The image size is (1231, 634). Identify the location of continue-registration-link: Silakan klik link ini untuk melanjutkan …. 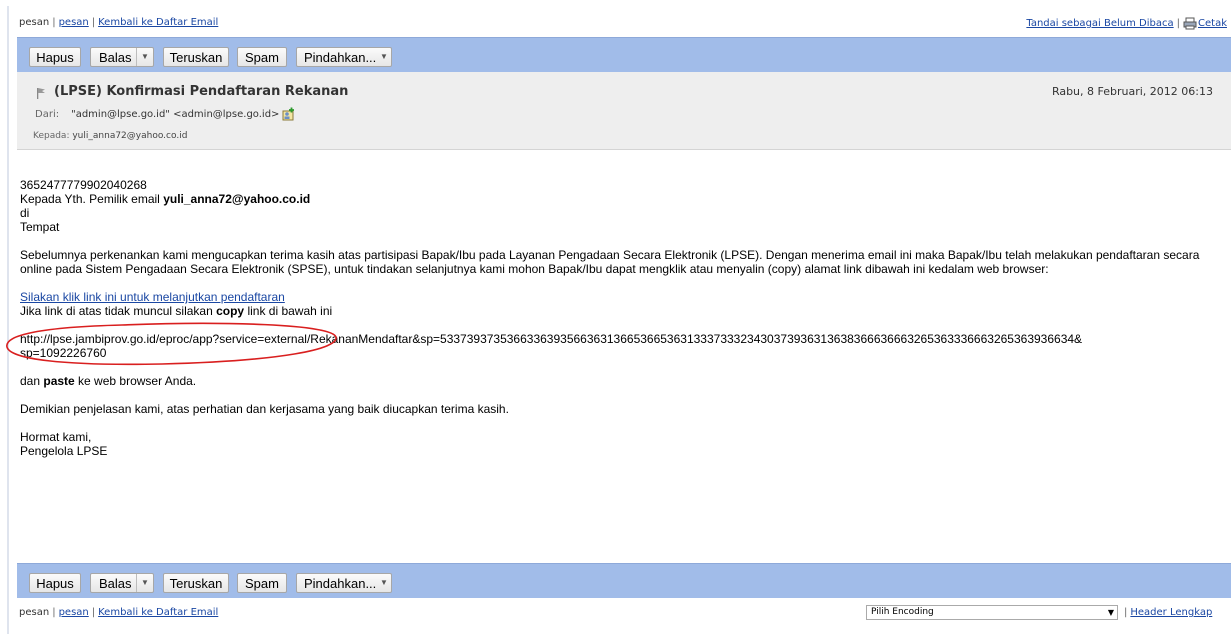
(152, 297).